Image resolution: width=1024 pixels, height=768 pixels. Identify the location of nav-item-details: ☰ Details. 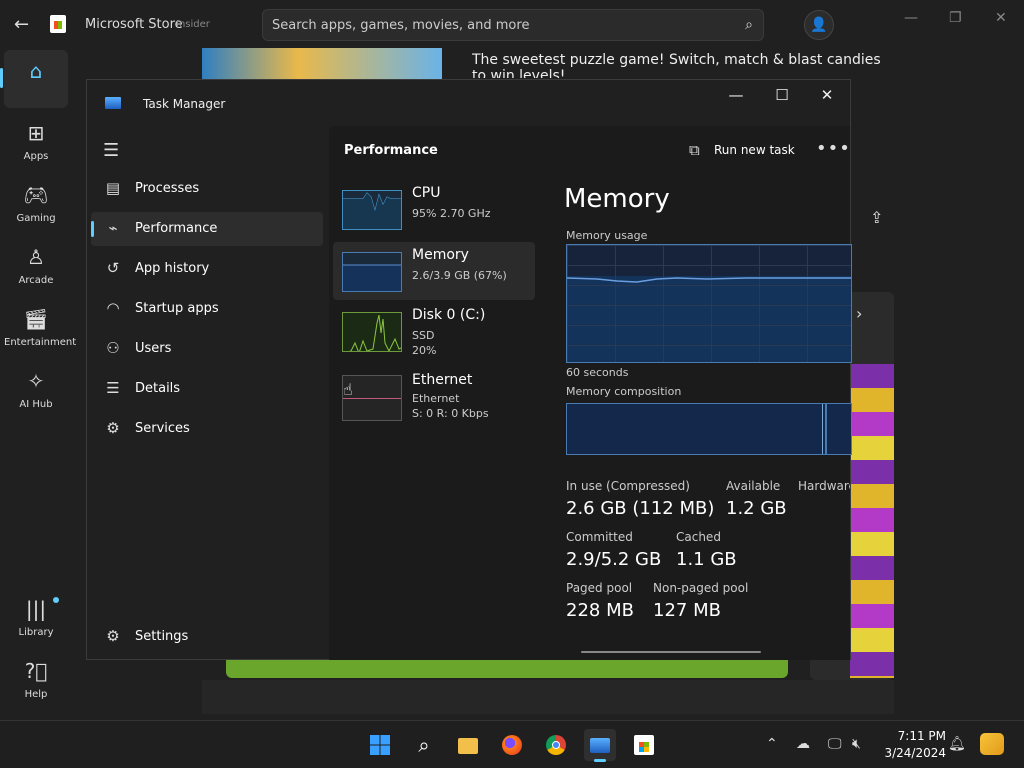
(207, 389).